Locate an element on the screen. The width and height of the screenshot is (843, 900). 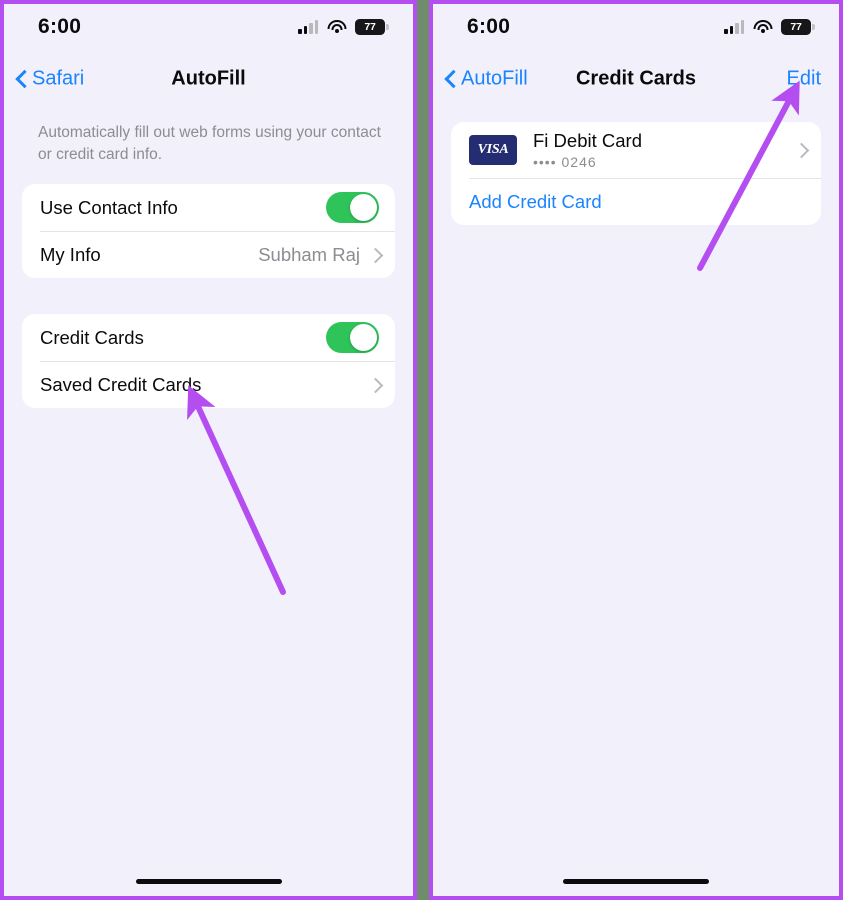
row-use-contact-info: Use Contact Info is located at coordinates (208, 207).